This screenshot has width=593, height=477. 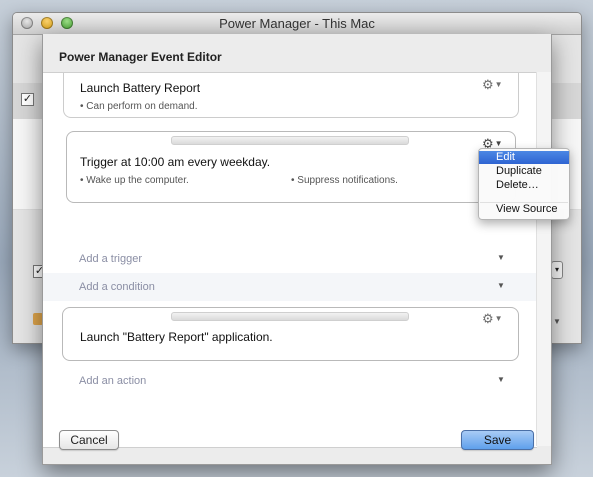 I want to click on sheet-title: Power Manager Event Editor, so click(x=140, y=57).